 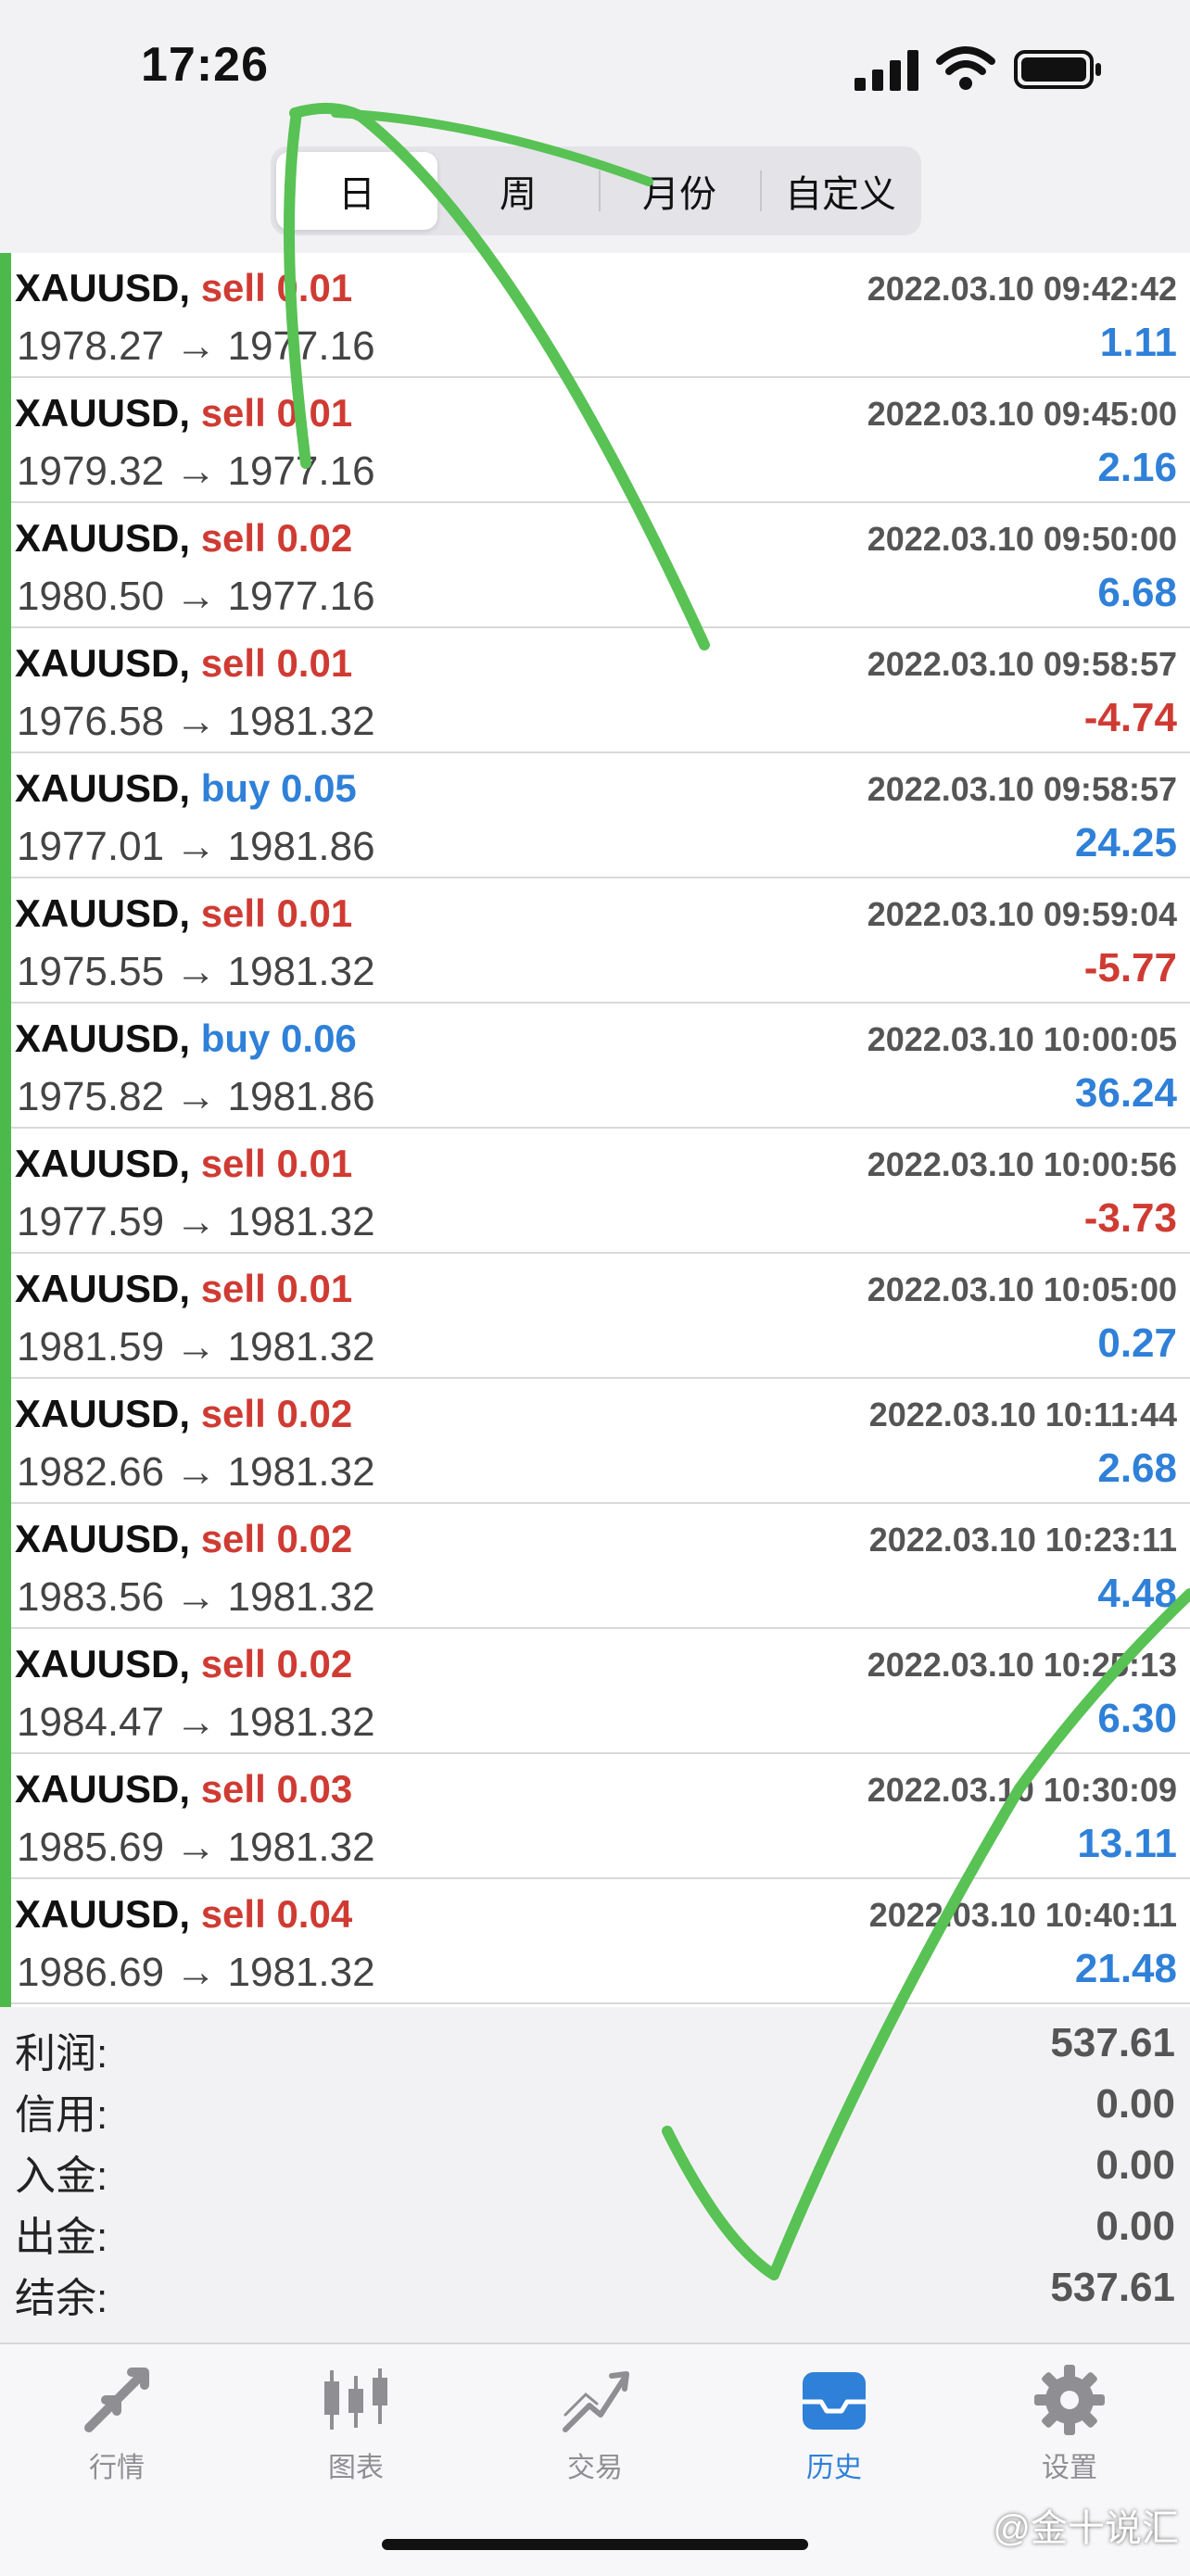 I want to click on tab-history: 历史, so click(x=834, y=2428).